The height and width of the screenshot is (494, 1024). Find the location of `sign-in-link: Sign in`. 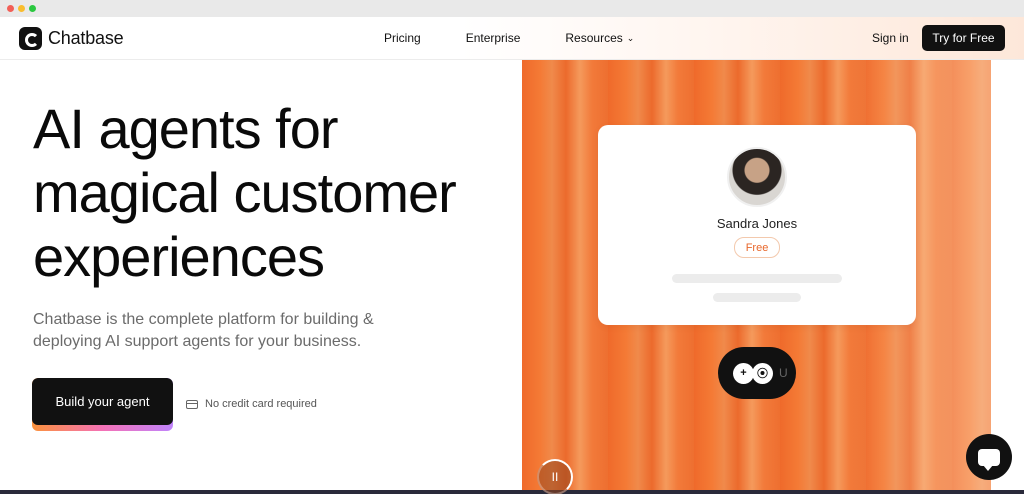

sign-in-link: Sign in is located at coordinates (890, 38).